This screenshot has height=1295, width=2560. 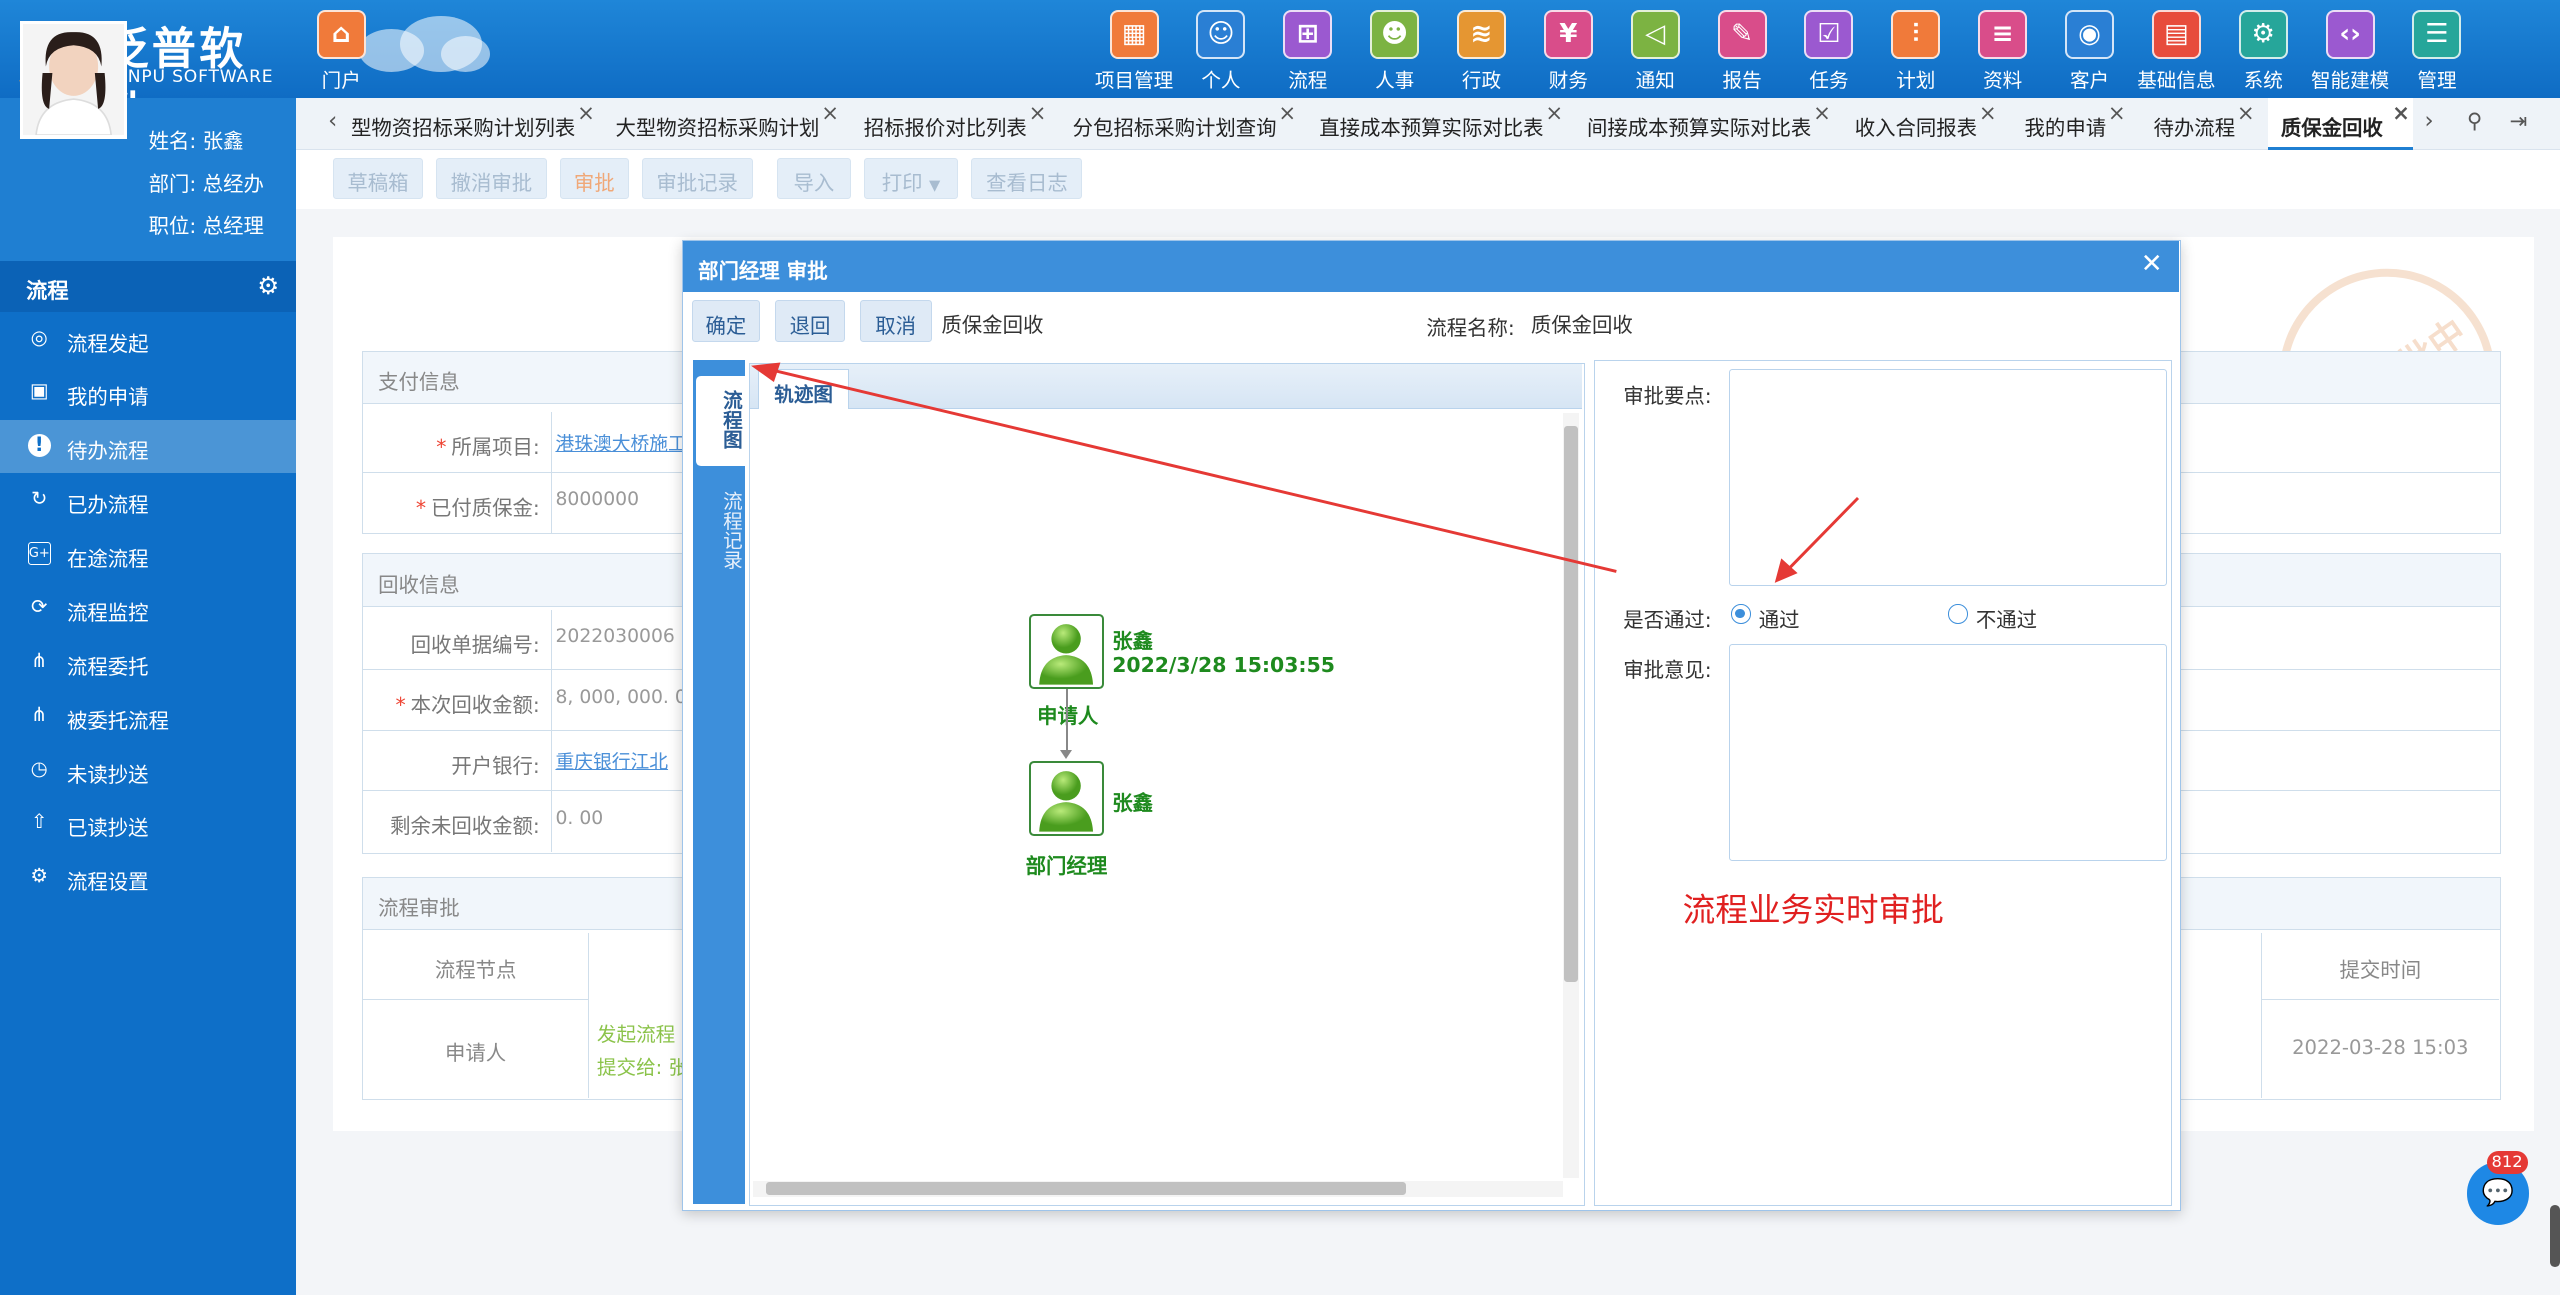 What do you see at coordinates (1742, 50) in the screenshot?
I see `topnav-item-7: ✎ 报告` at bounding box center [1742, 50].